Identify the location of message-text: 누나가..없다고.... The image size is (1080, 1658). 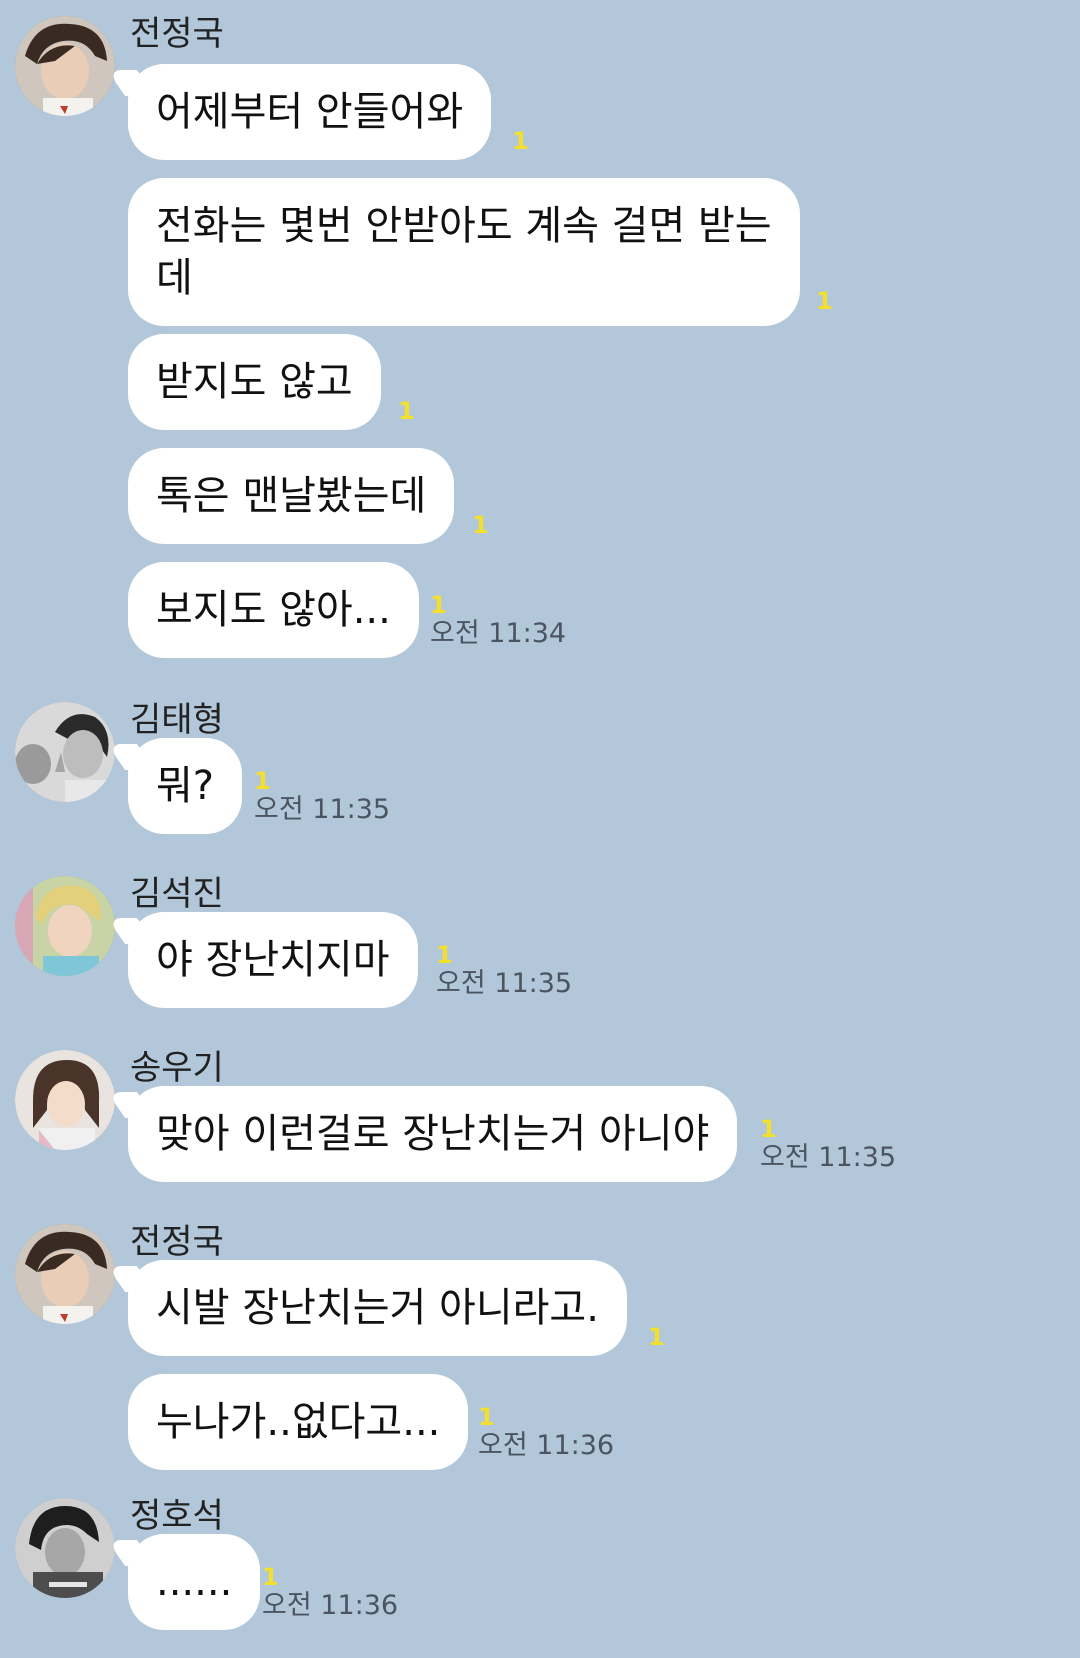
(298, 1422).